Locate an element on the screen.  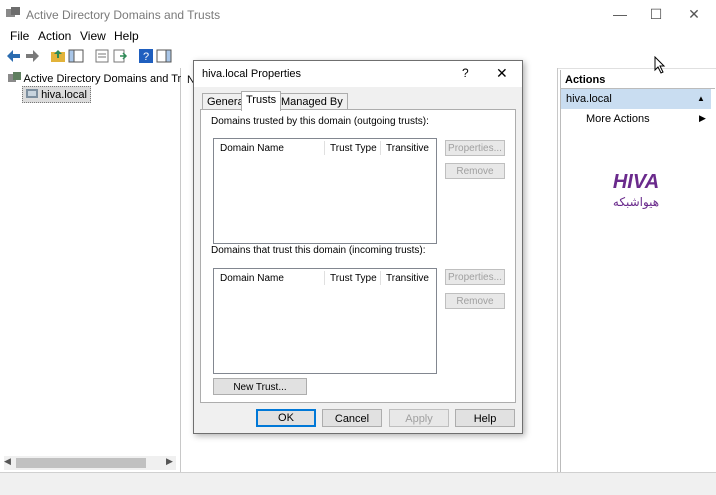
export-icon is located at coordinates (120, 56).